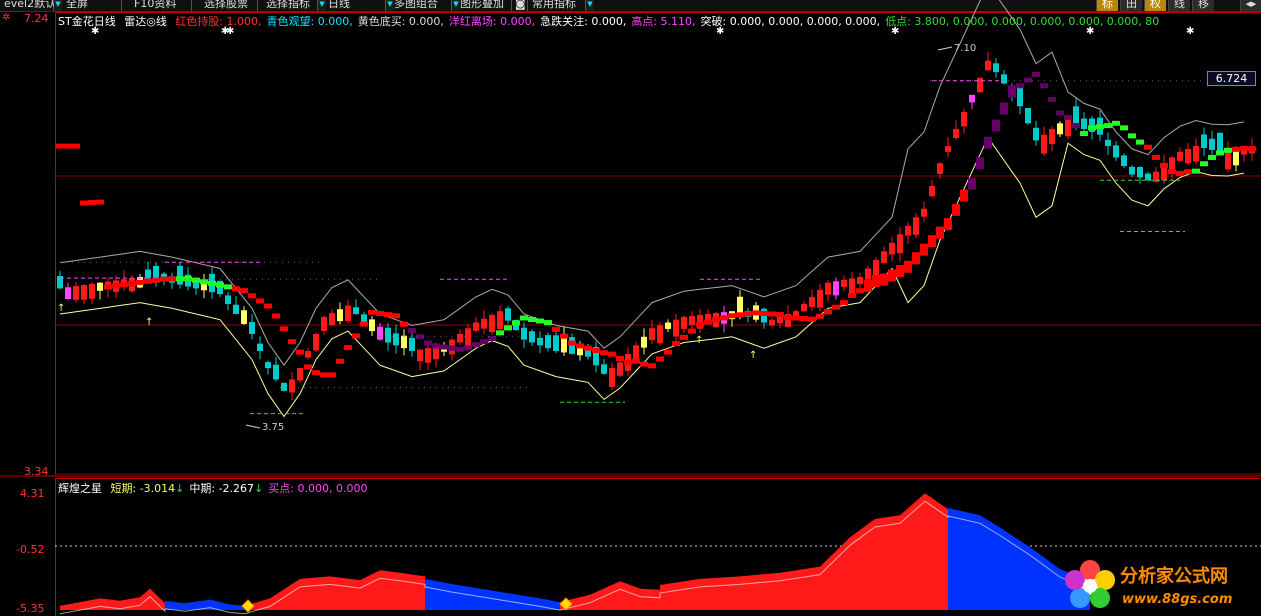  Describe the element at coordinates (30, 608) in the screenshot. I see `sub-y-bottom-label: -5.35` at that location.